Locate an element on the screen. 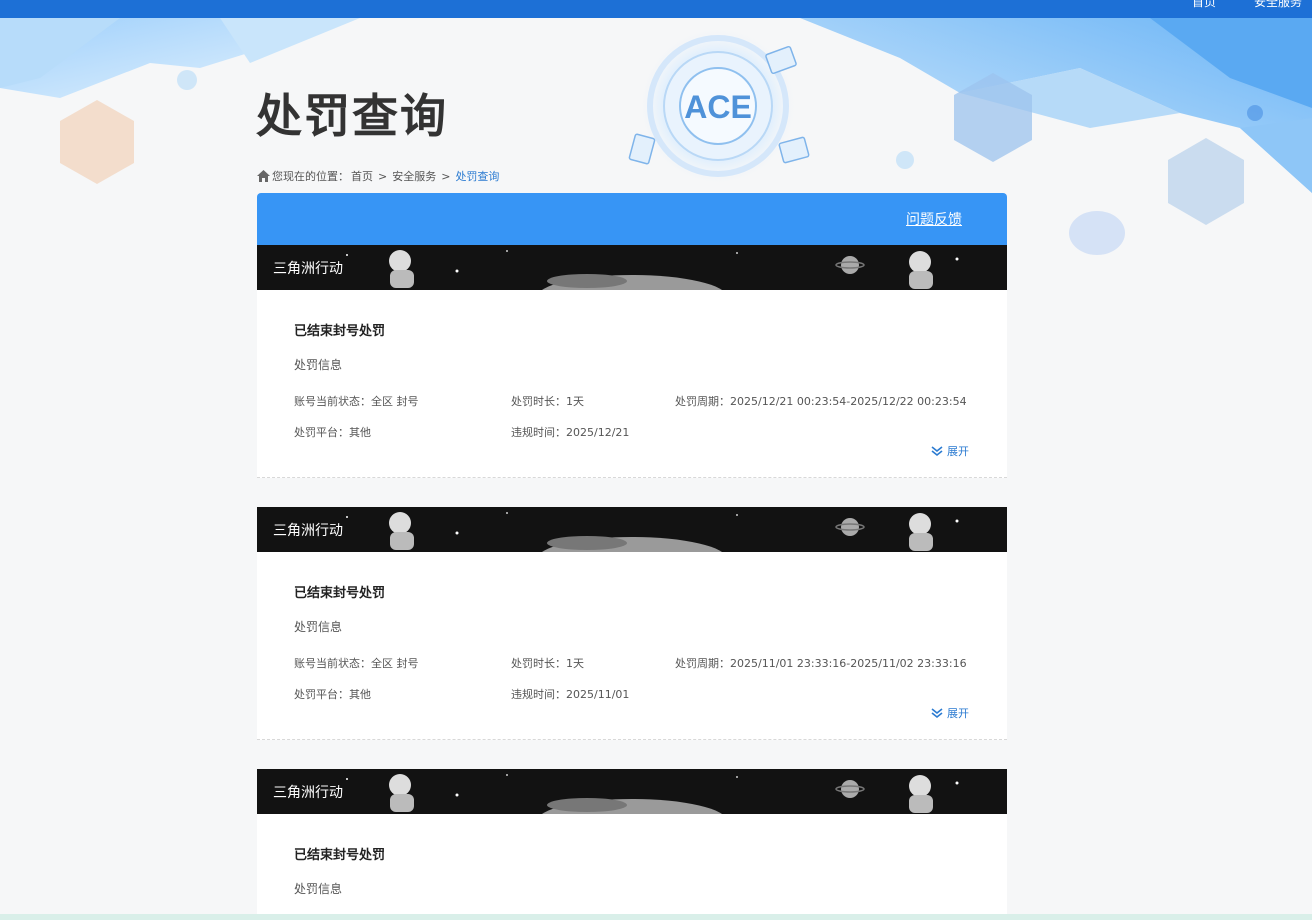  period-value: 2025/11/01 23:33:16-2025/11/02 23:33:16 is located at coordinates (848, 663).